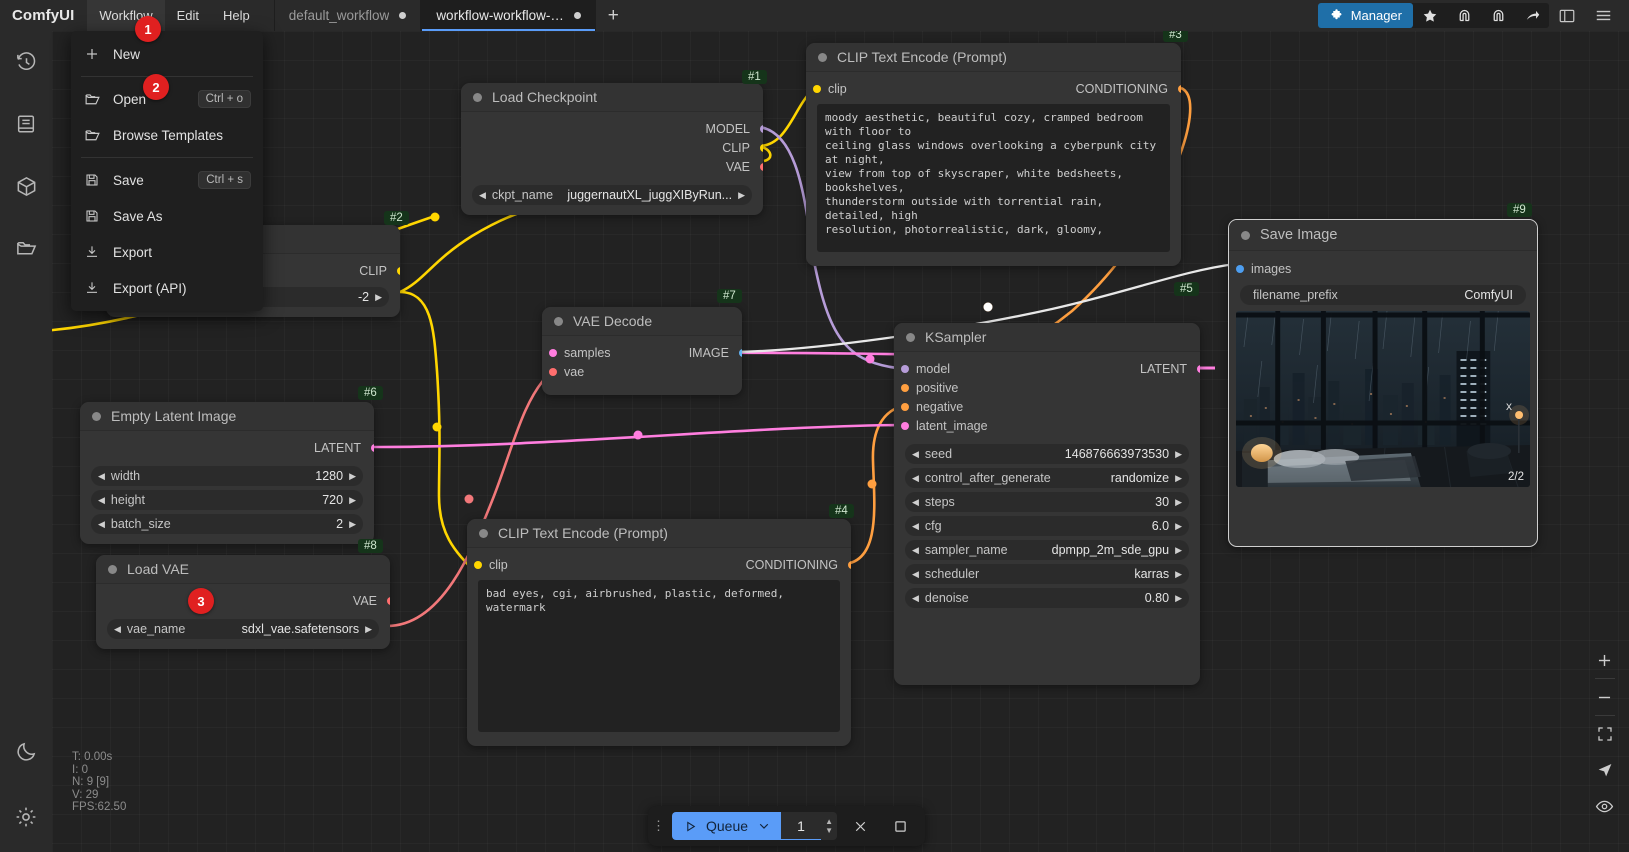  What do you see at coordinates (801, 826) in the screenshot?
I see `batch-count-input: 1` at bounding box center [801, 826].